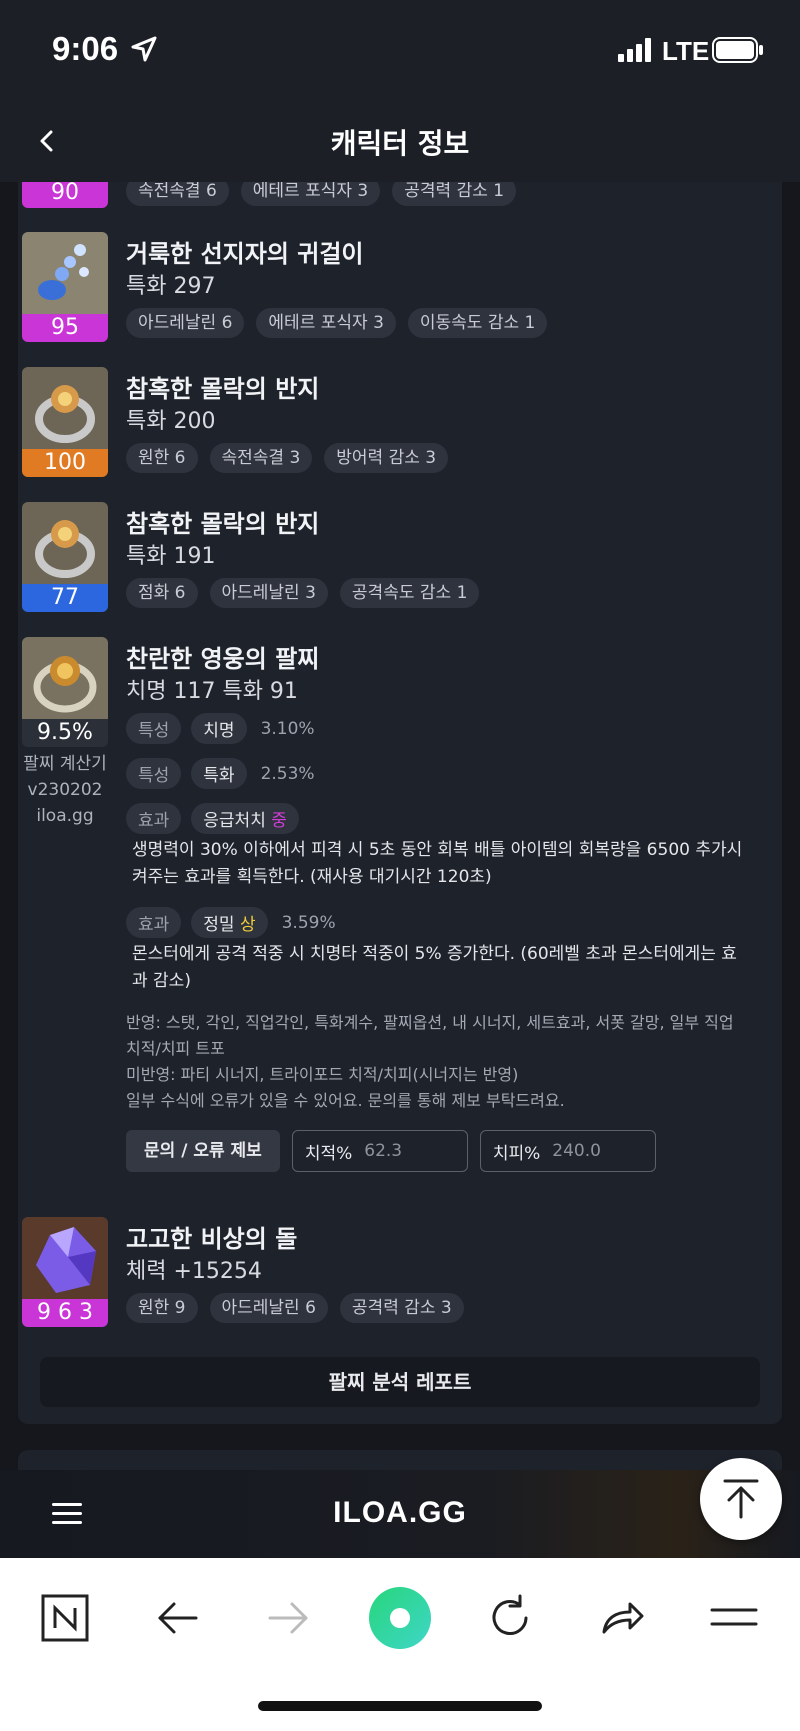 This screenshot has width=800, height=1731. Describe the element at coordinates (382, 195) in the screenshot. I see `list-item: 90 속전속결 6 에테르 포식자 3 공격력 감소 1` at that location.